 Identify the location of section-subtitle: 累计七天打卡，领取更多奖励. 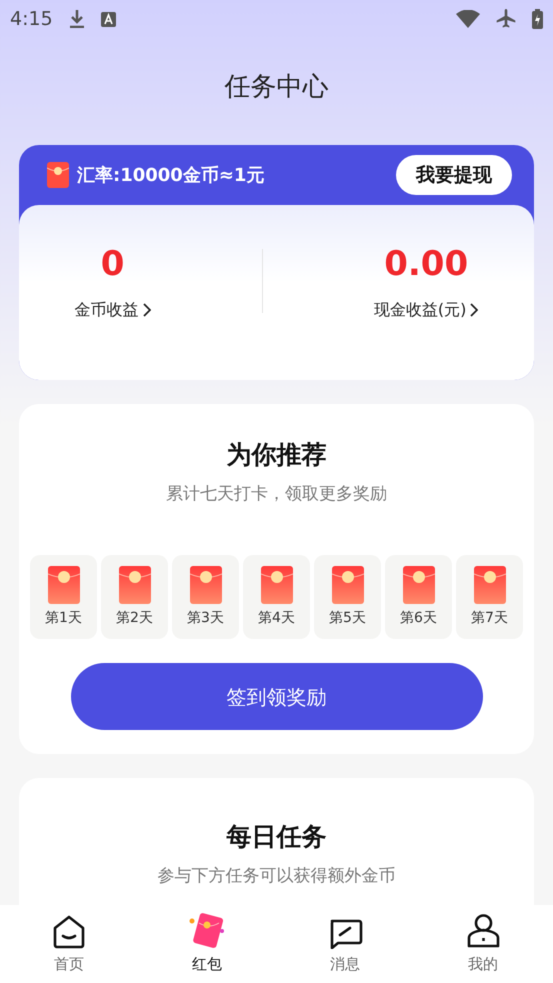
(276, 494).